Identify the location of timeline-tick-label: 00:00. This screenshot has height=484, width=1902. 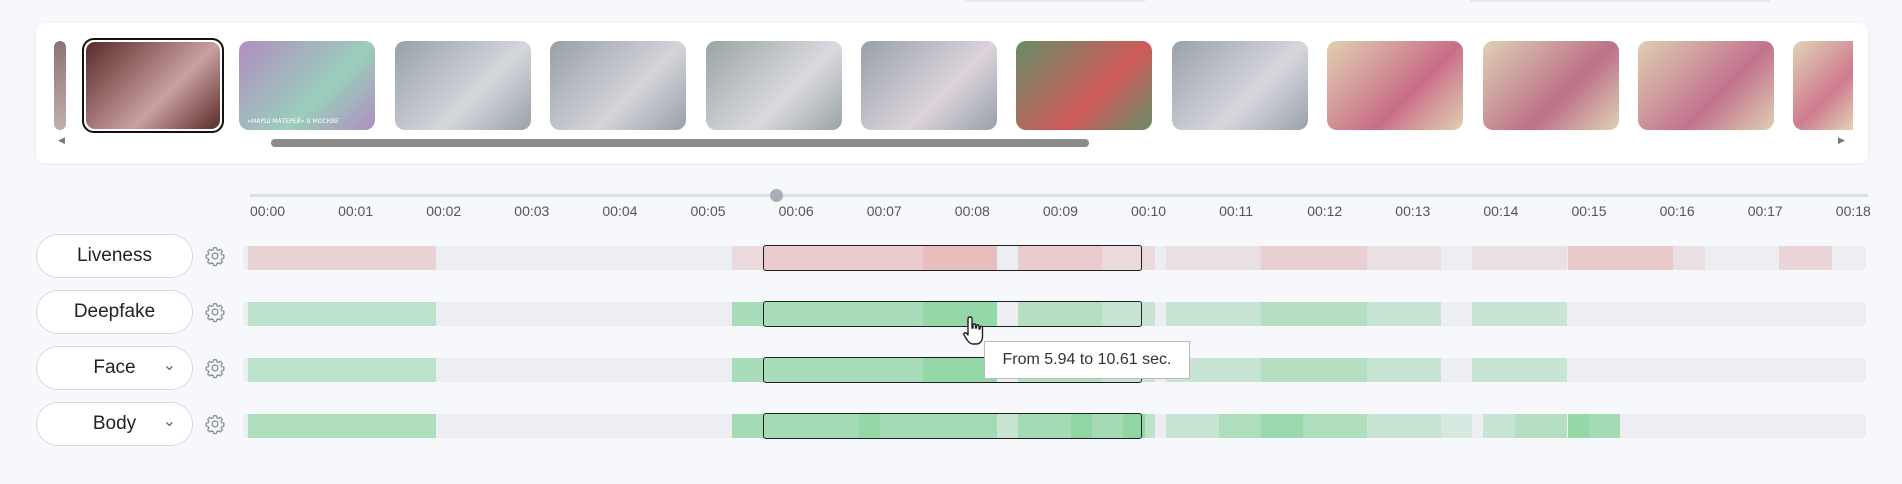
(268, 211).